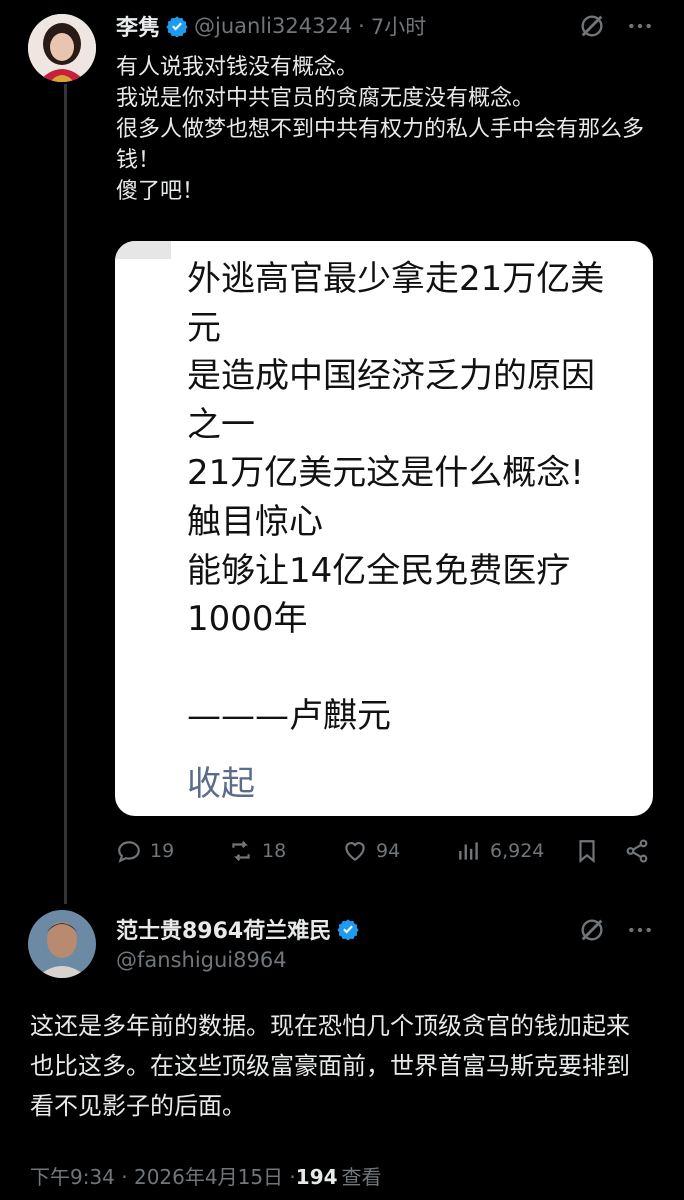  I want to click on author-handle: @juanli324324, so click(273, 26).